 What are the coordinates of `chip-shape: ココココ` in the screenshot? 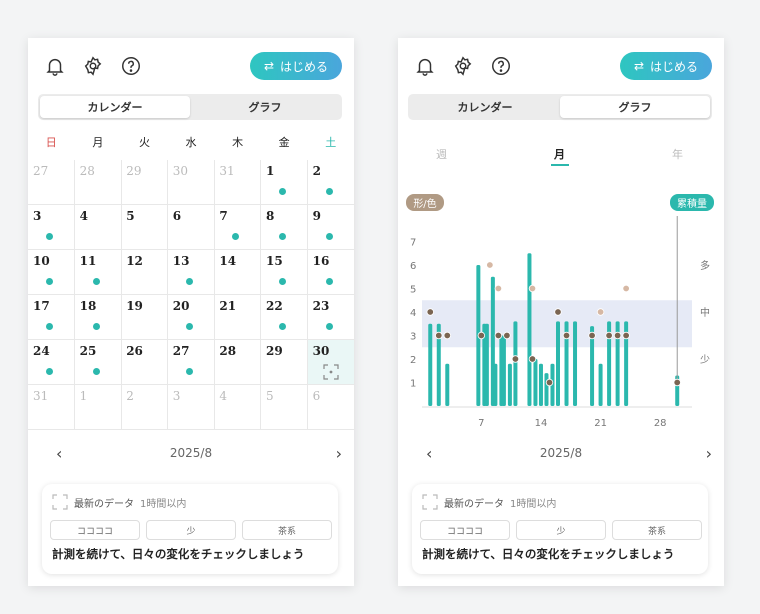 It's located at (95, 530).